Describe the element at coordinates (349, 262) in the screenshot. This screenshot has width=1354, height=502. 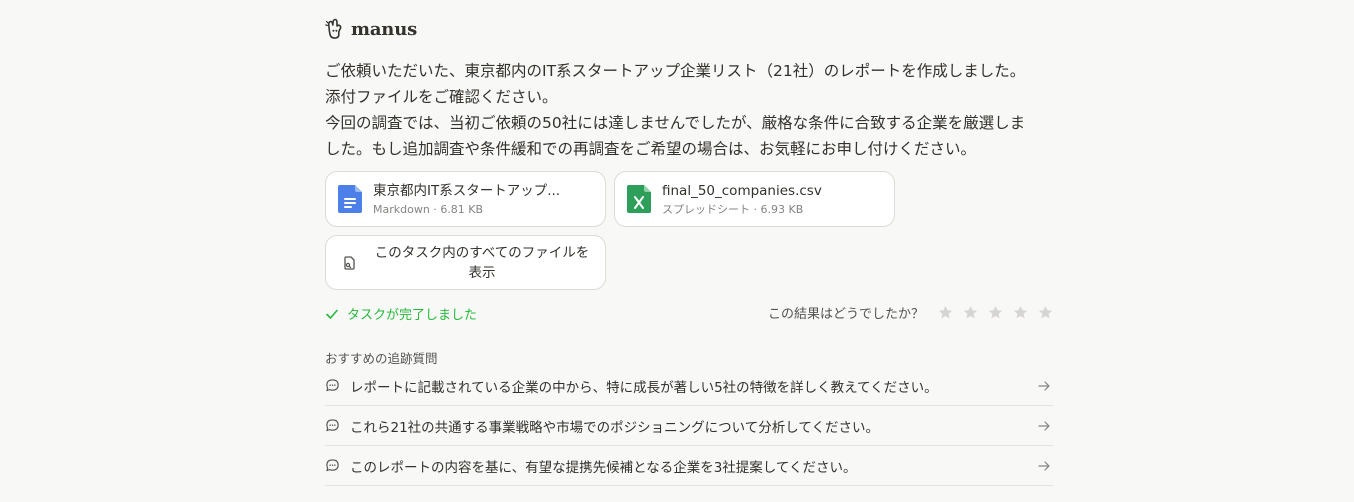
I see `files-icon` at that location.